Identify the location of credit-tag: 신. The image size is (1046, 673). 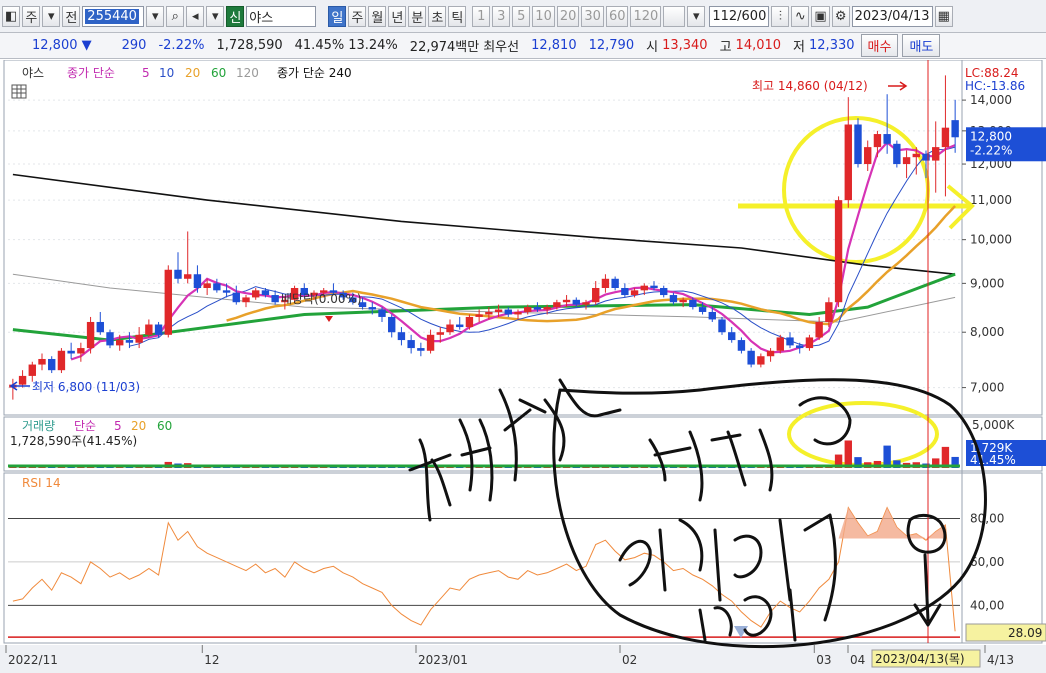
(235, 16).